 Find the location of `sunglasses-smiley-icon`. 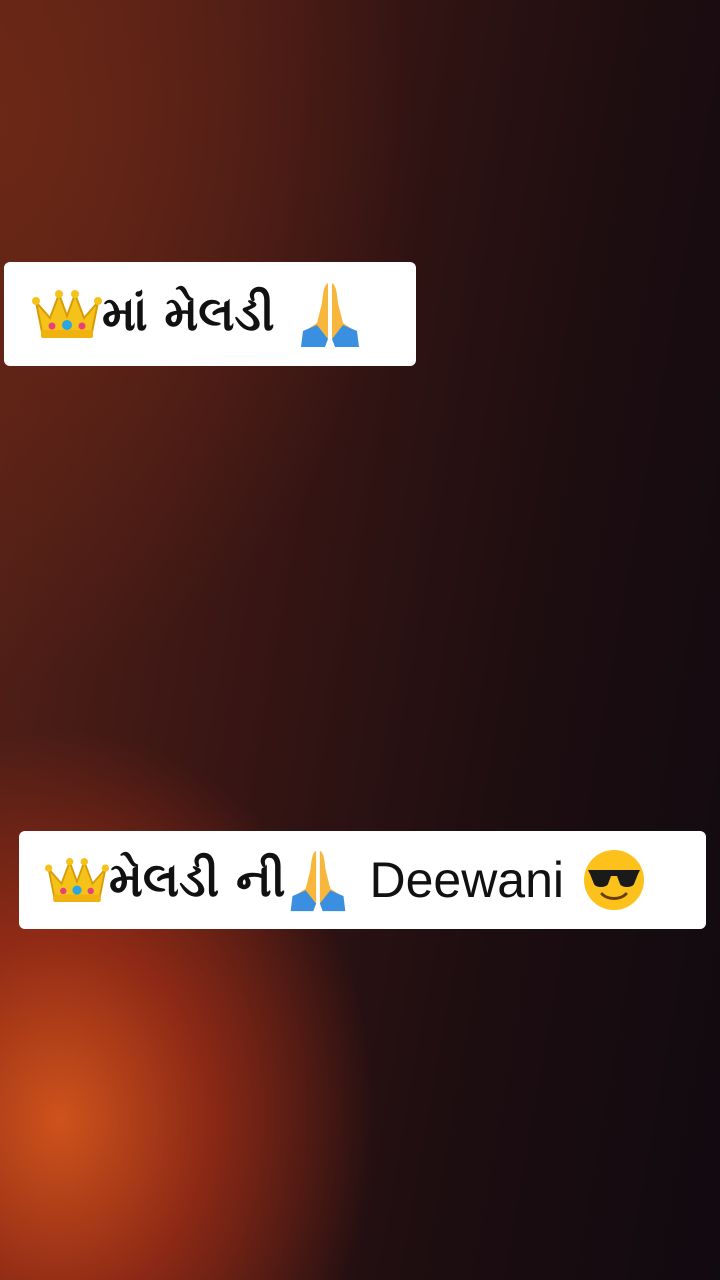

sunglasses-smiley-icon is located at coordinates (614, 880).